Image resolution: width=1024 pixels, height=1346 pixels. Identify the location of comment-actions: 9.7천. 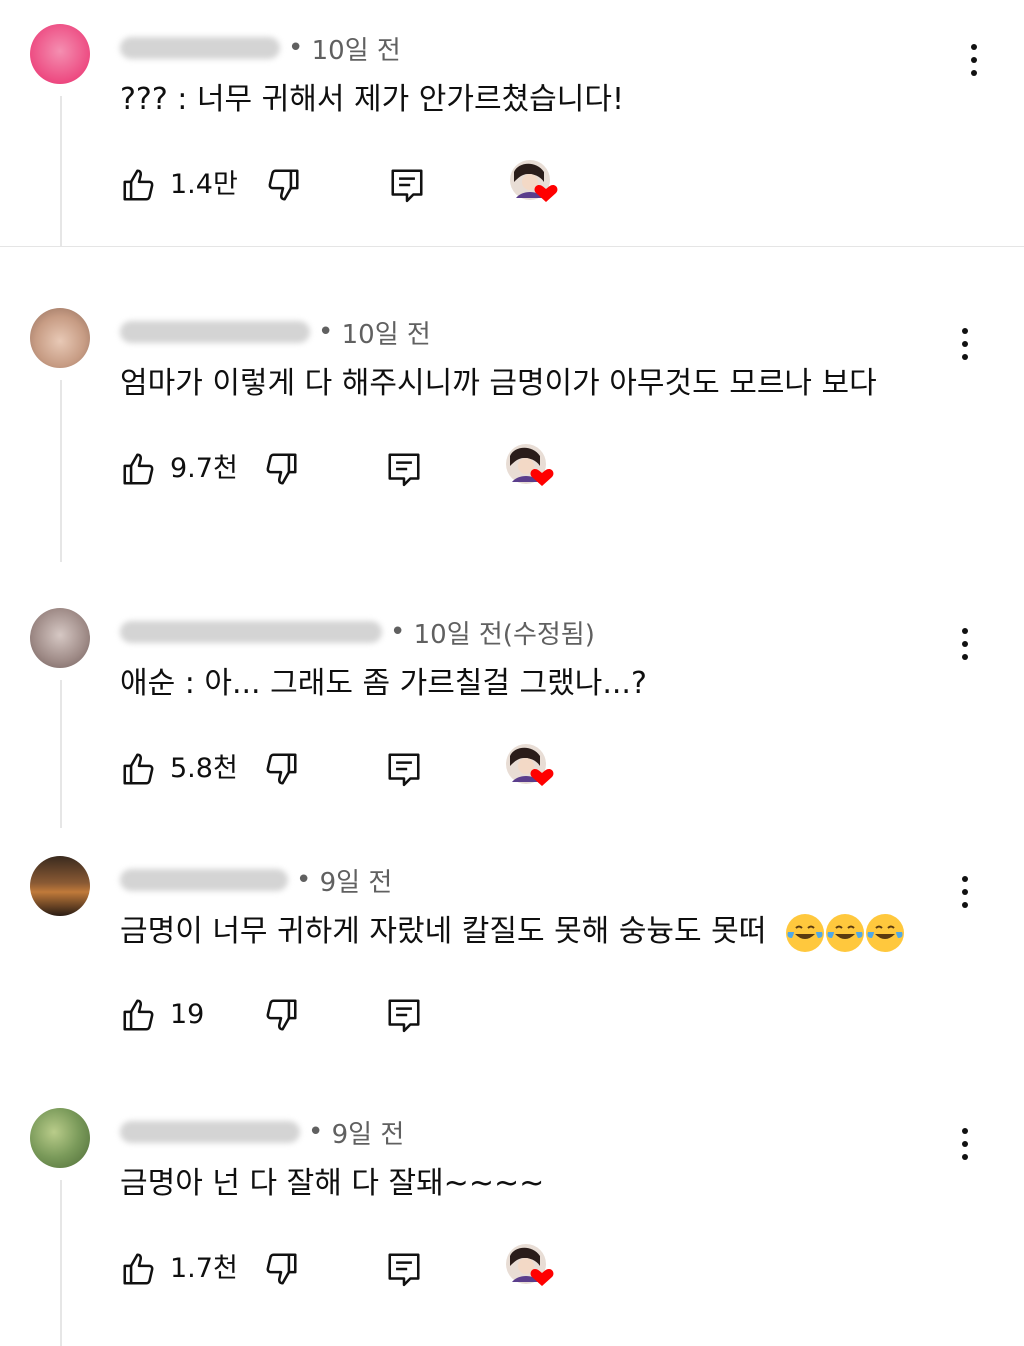
(570, 467).